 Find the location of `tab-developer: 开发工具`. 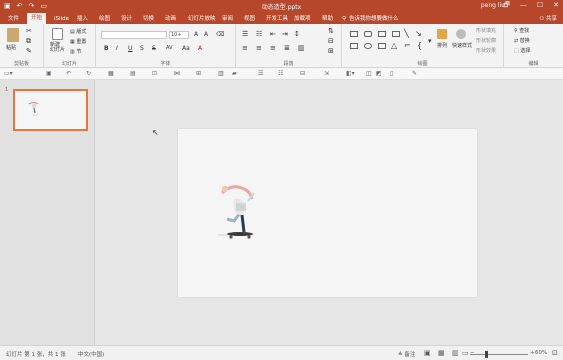

tab-developer: 开发工具 is located at coordinates (277, 19).